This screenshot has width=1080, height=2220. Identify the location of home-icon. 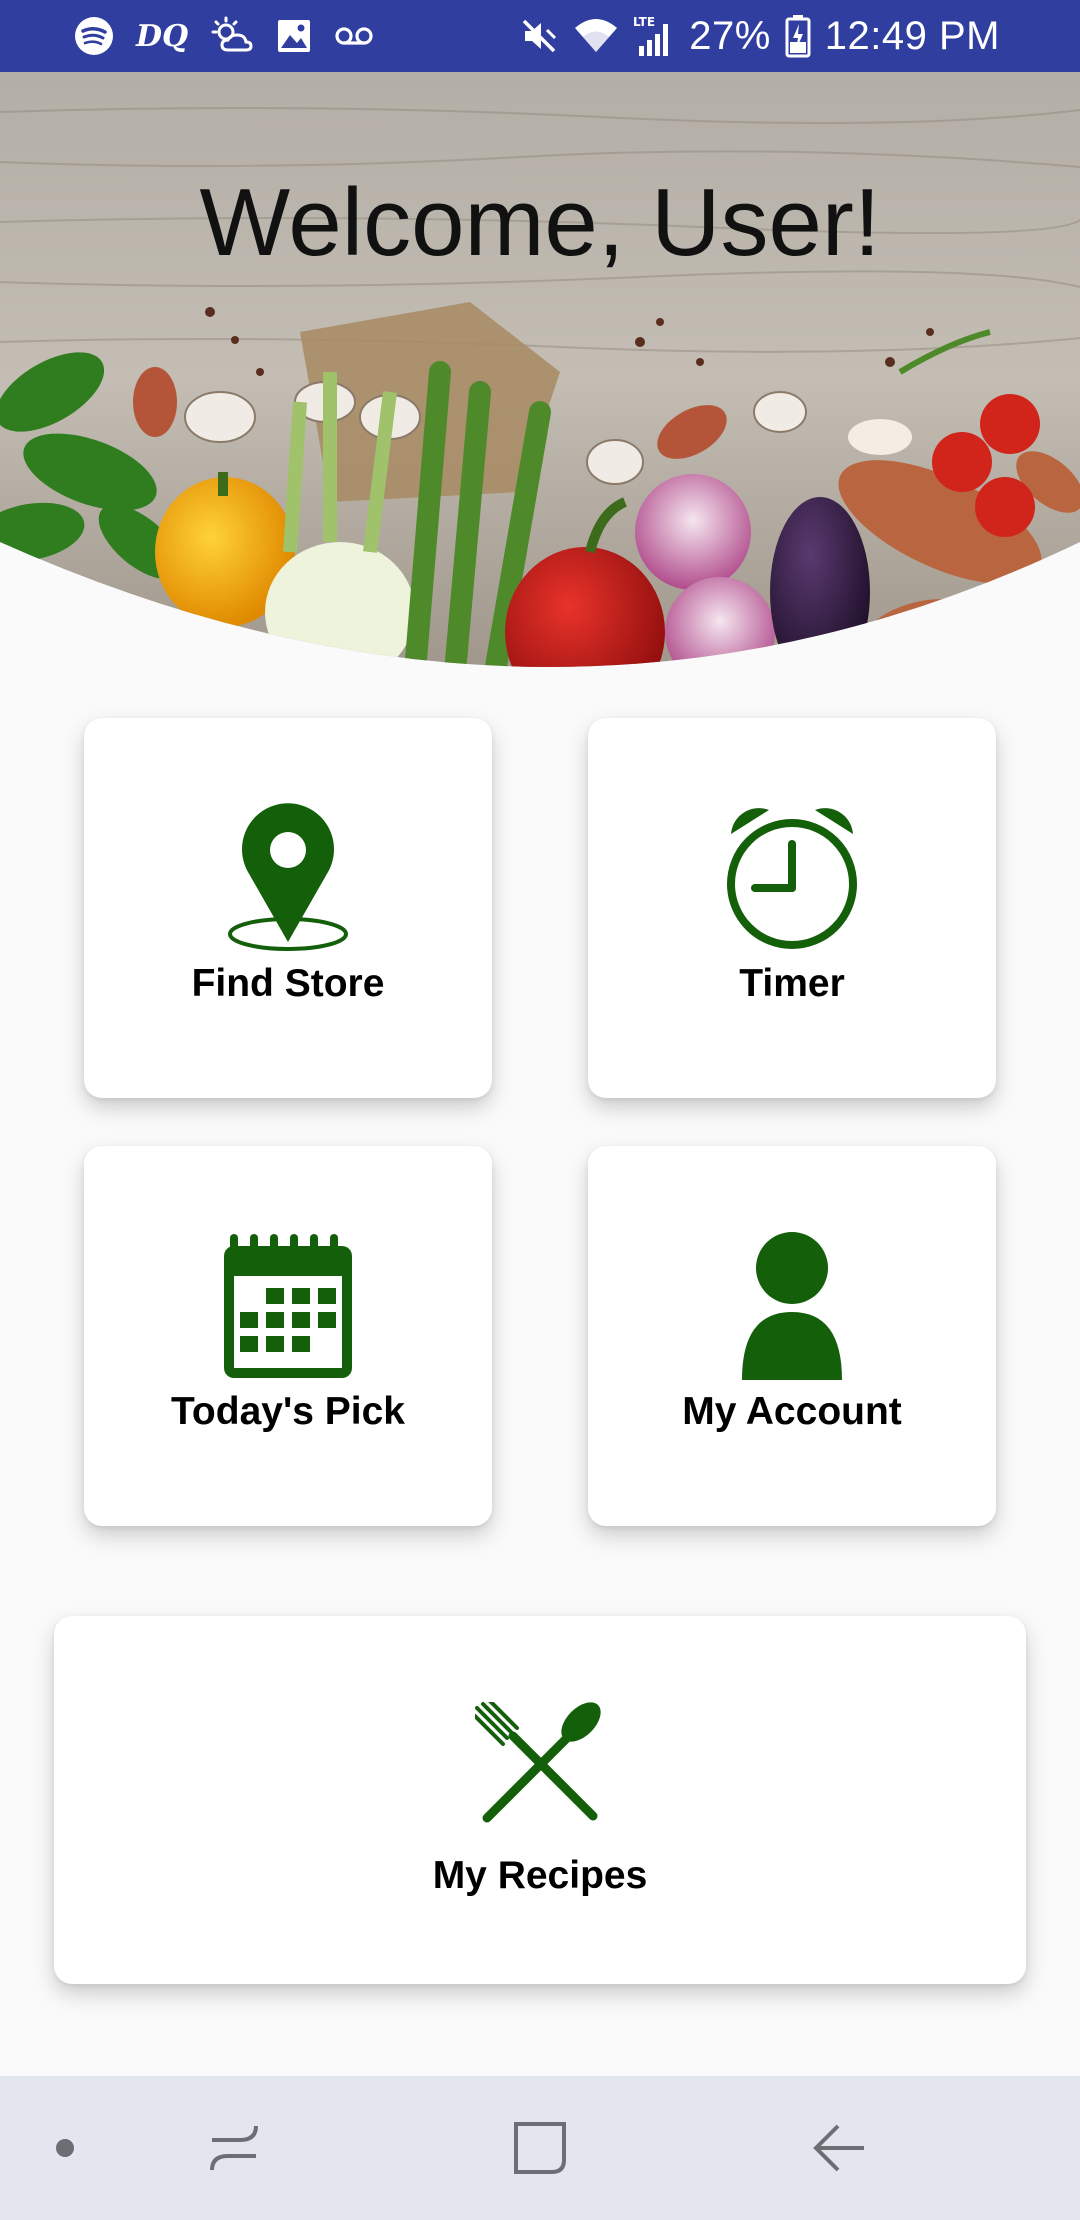
(540, 2150).